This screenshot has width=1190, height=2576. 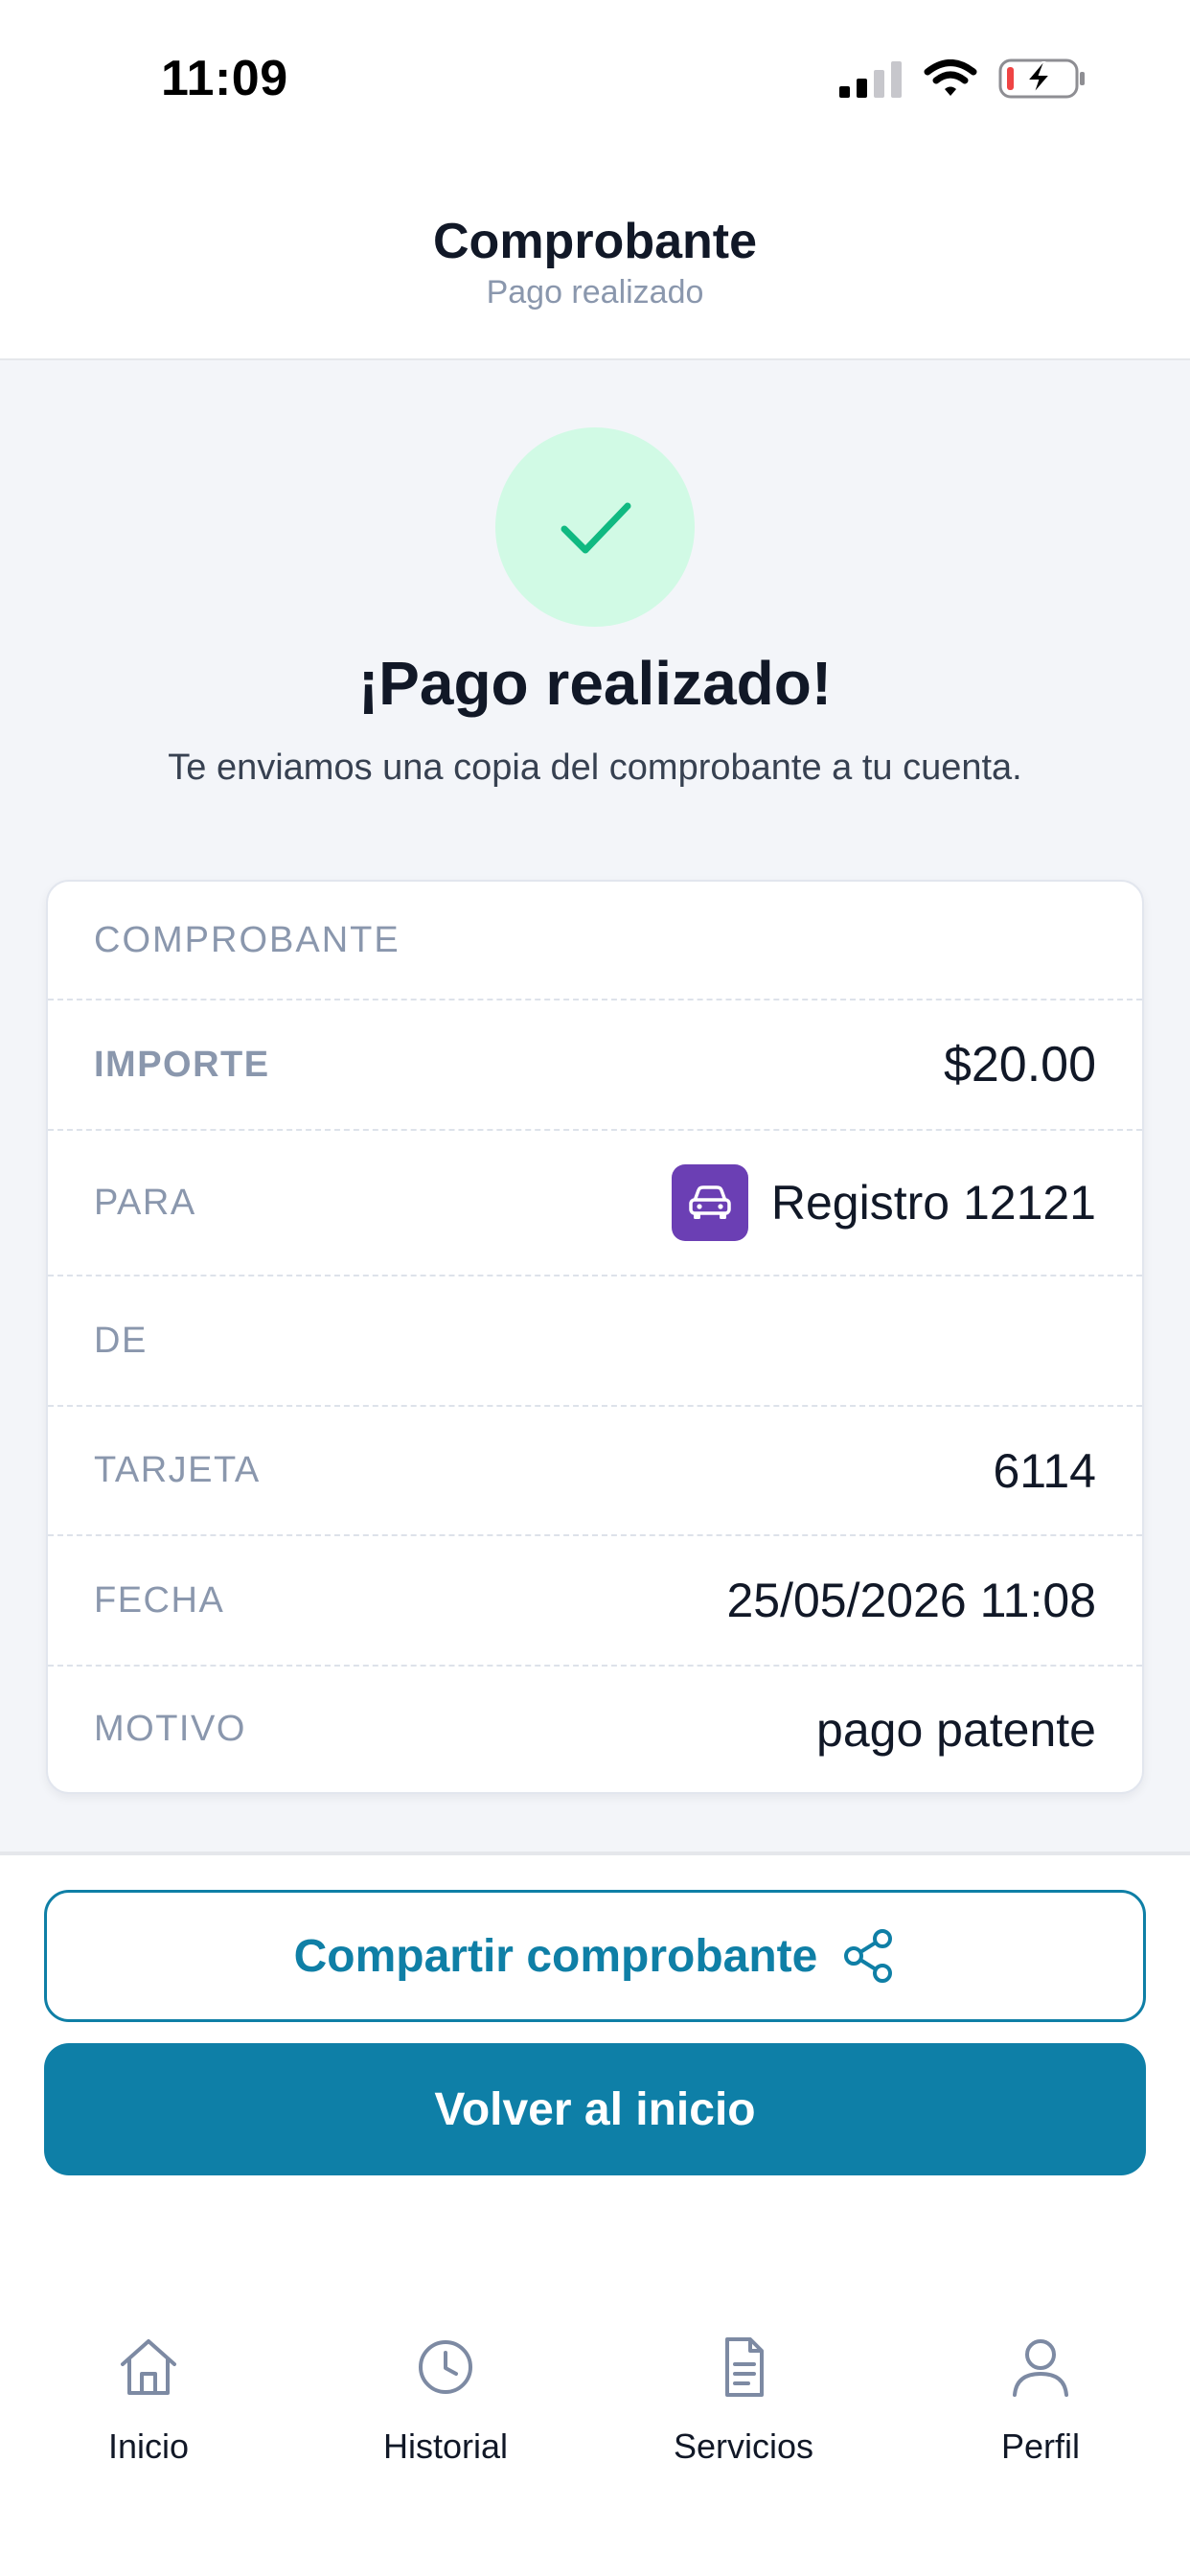 What do you see at coordinates (595, 81) in the screenshot?
I see `status-bar: 11:09` at bounding box center [595, 81].